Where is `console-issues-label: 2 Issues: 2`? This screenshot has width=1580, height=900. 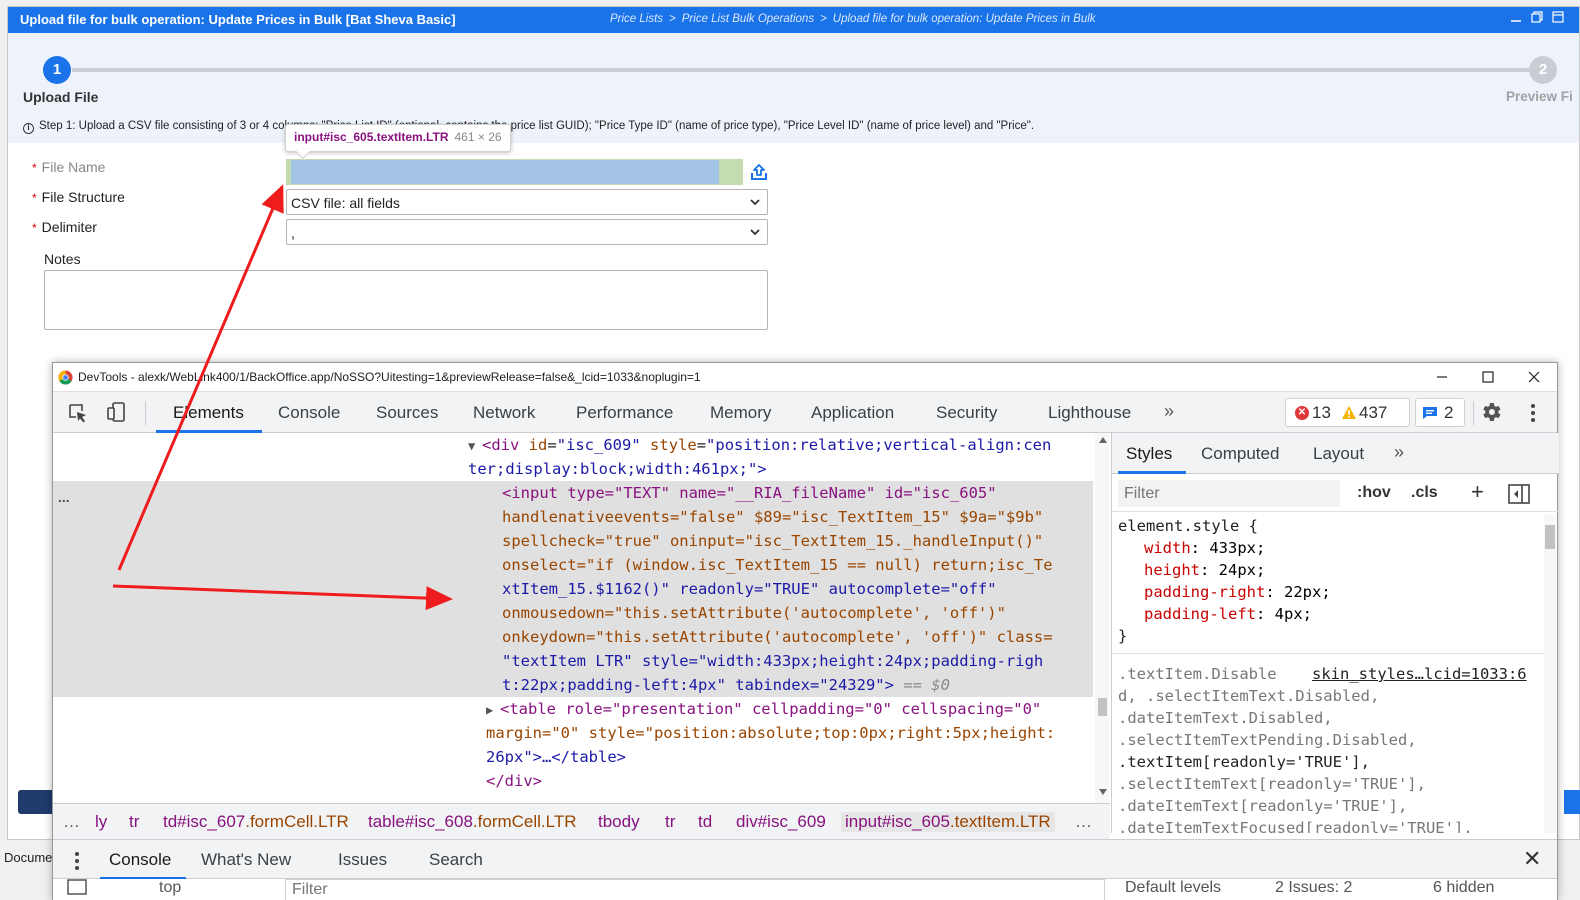
console-issues-label: 2 Issues: 2 is located at coordinates (1313, 888).